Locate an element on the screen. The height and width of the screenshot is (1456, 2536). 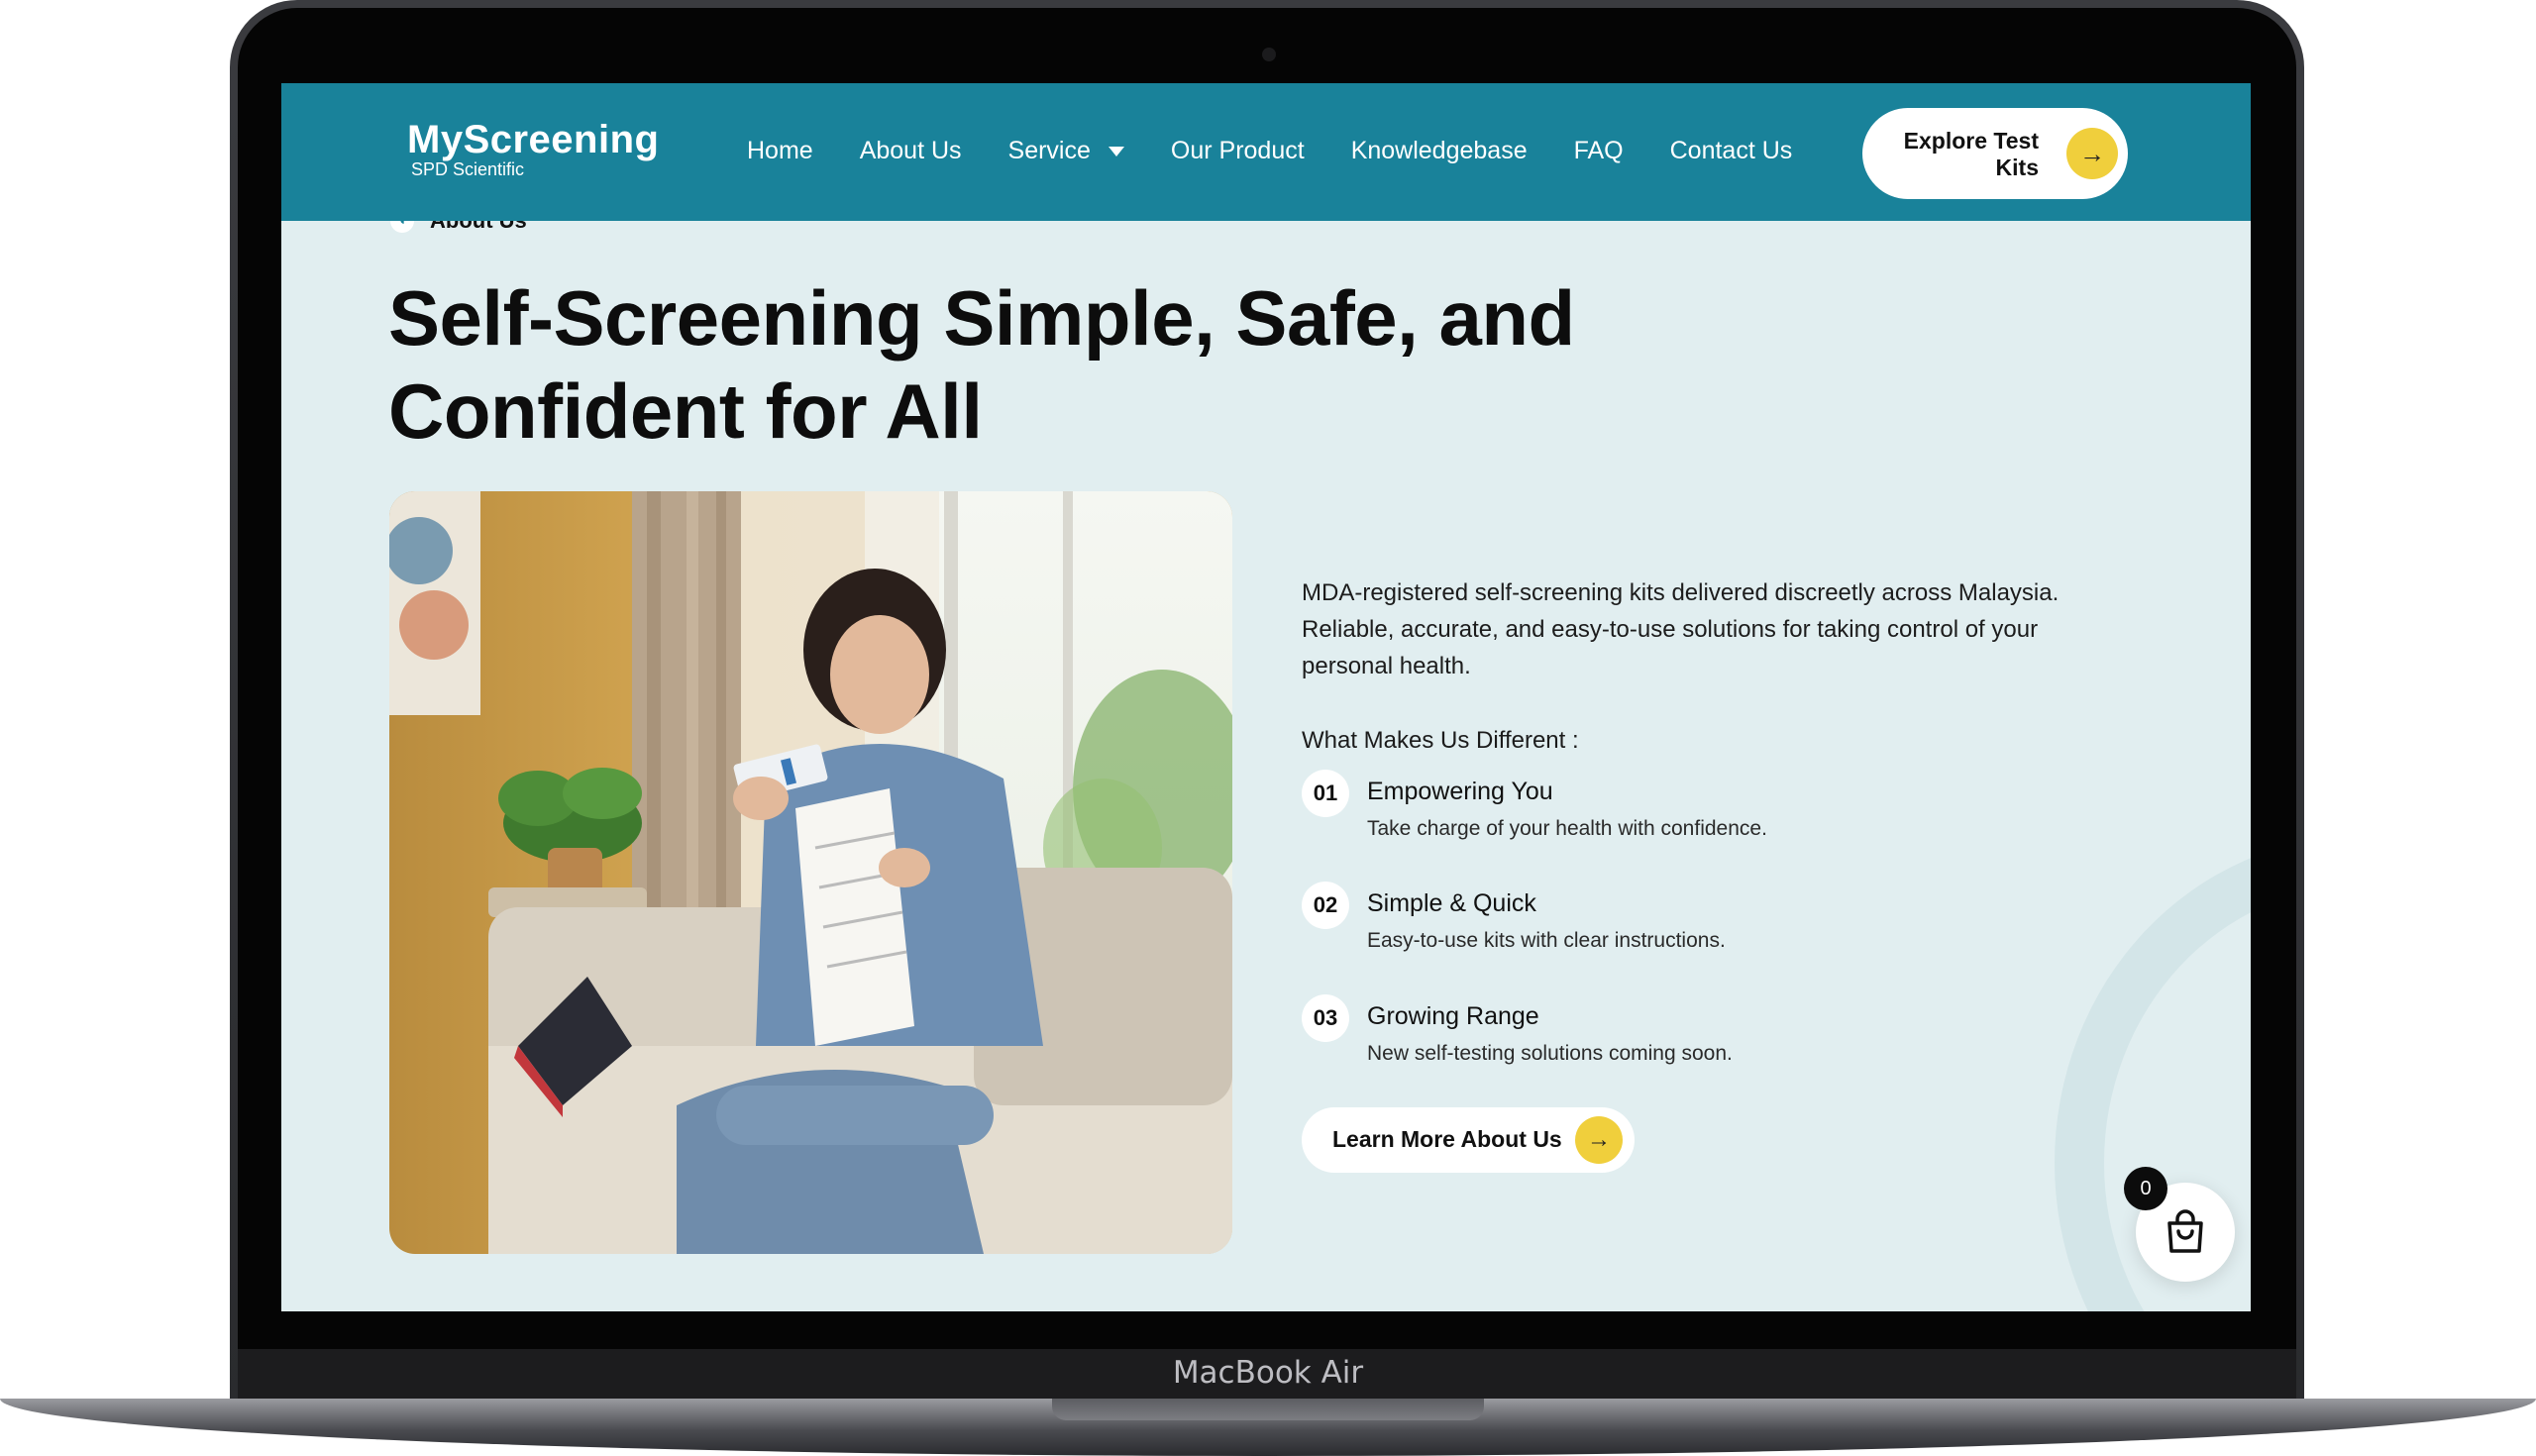
feature-title: Growing Range is located at coordinates (1453, 1016).